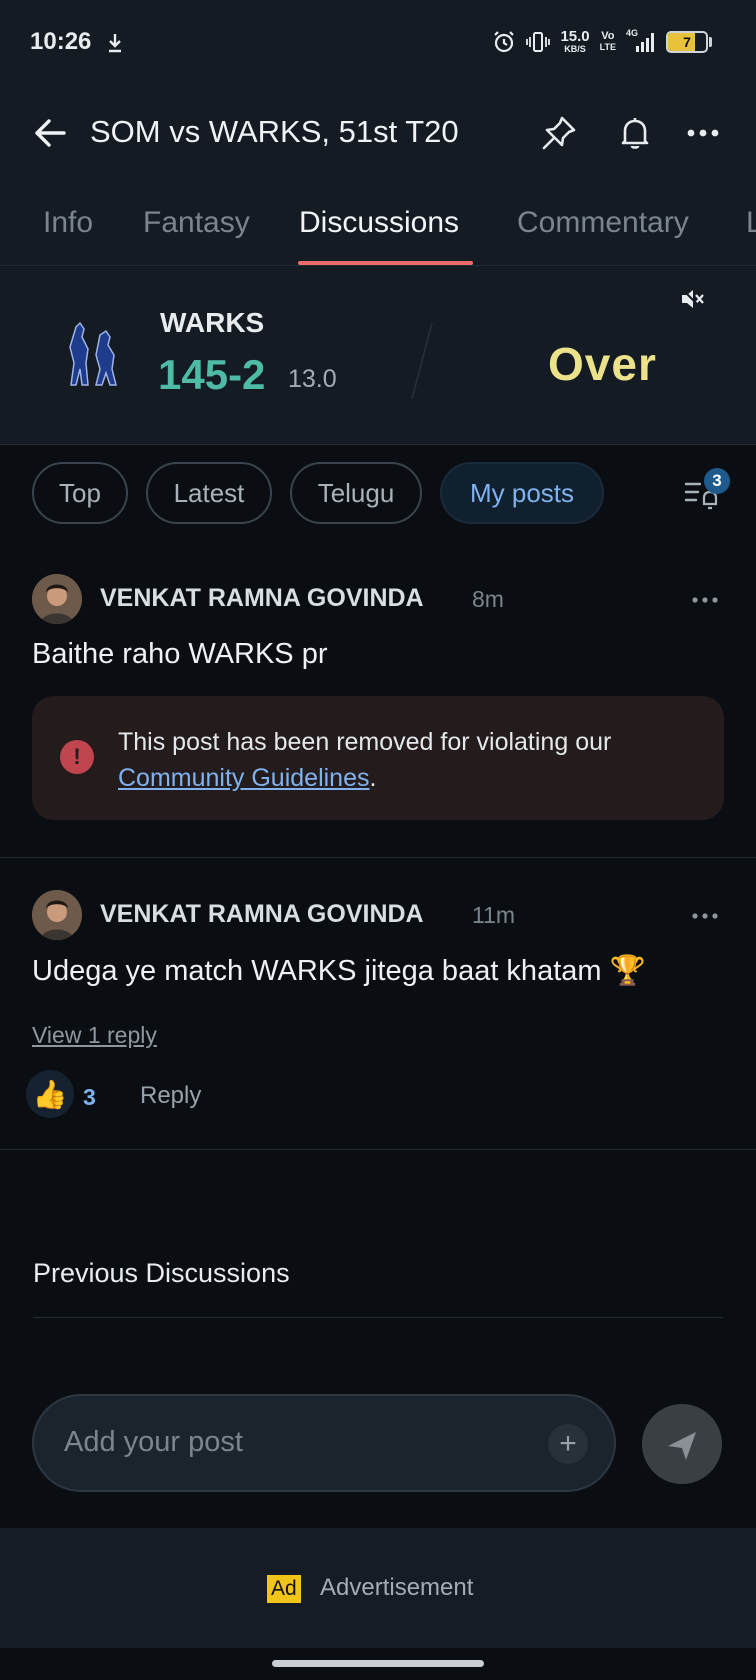 This screenshot has width=756, height=1680. Describe the element at coordinates (196, 223) in the screenshot. I see `tab-fantasy: Fantasy` at that location.